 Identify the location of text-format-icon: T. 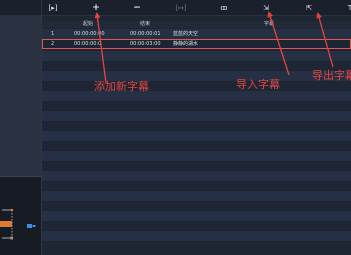
(348, 8).